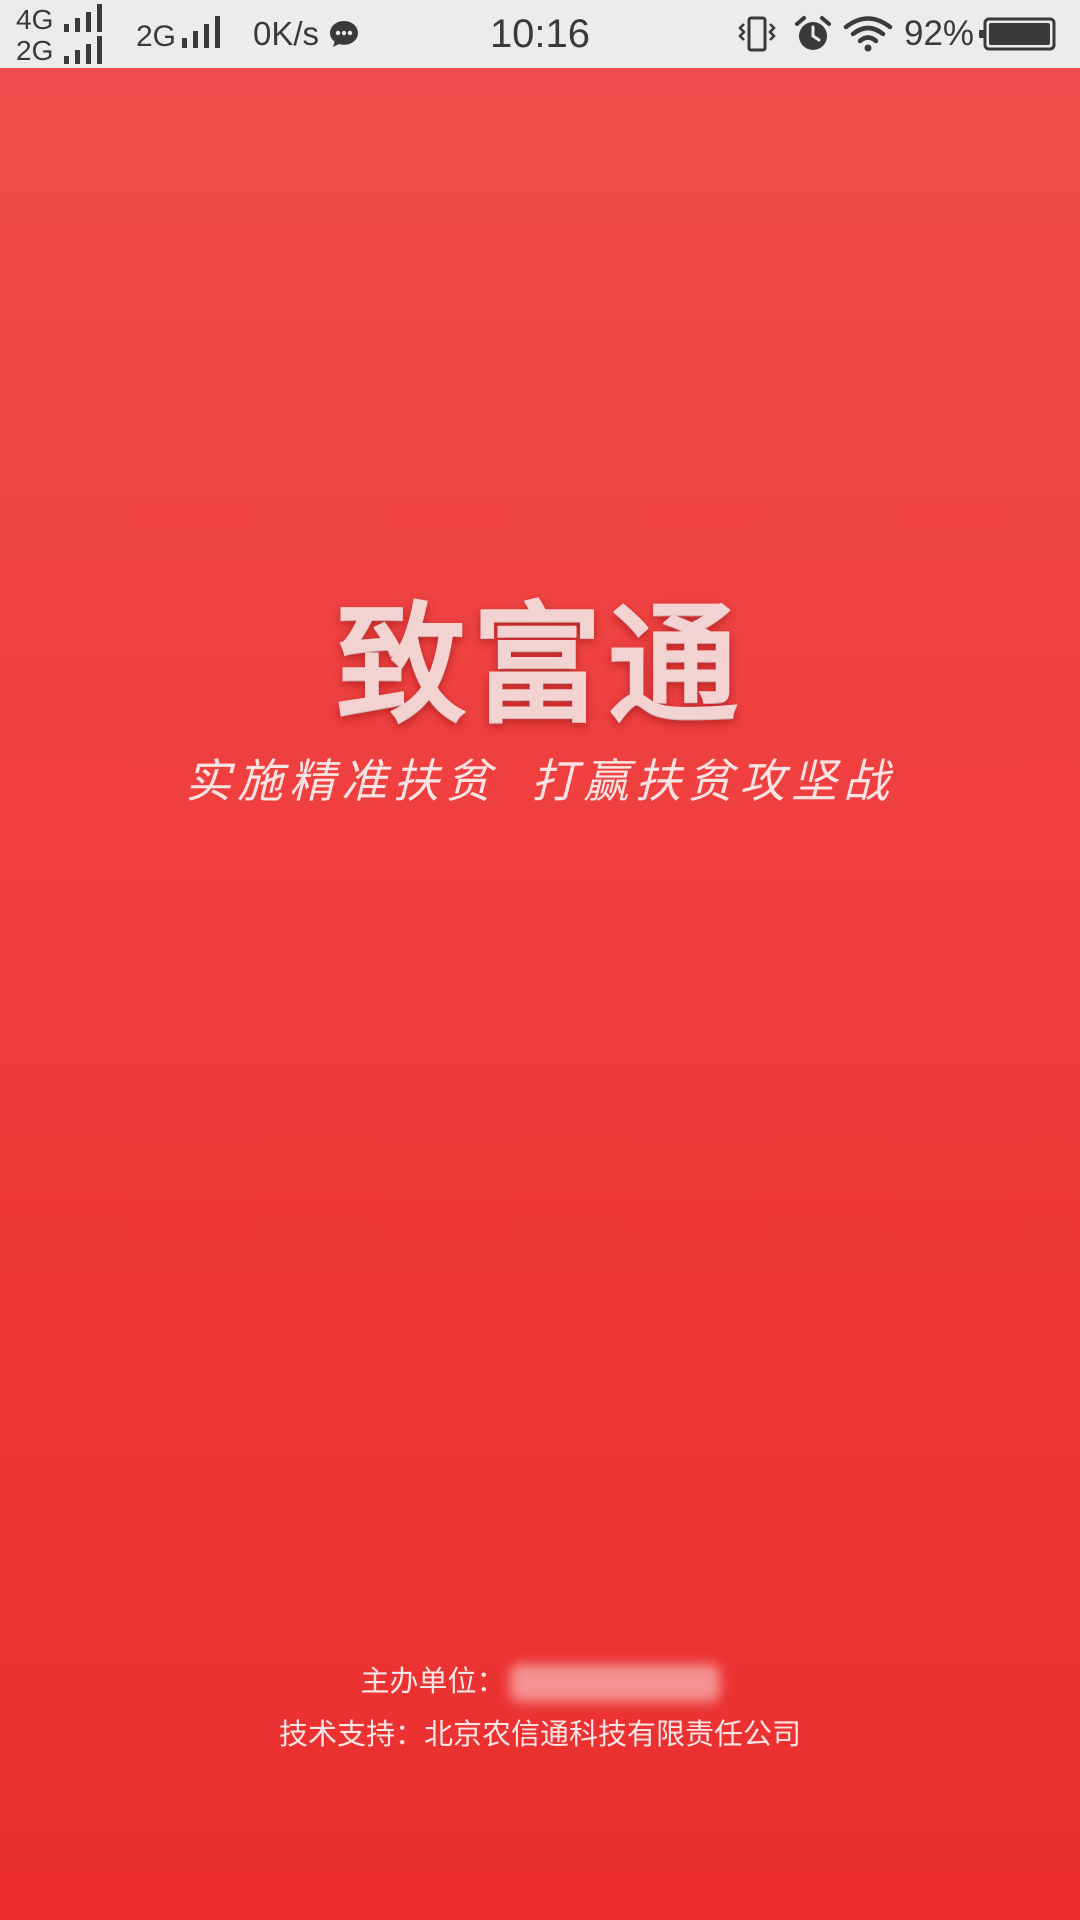  What do you see at coordinates (868, 34) in the screenshot?
I see `wifi-icon` at bounding box center [868, 34].